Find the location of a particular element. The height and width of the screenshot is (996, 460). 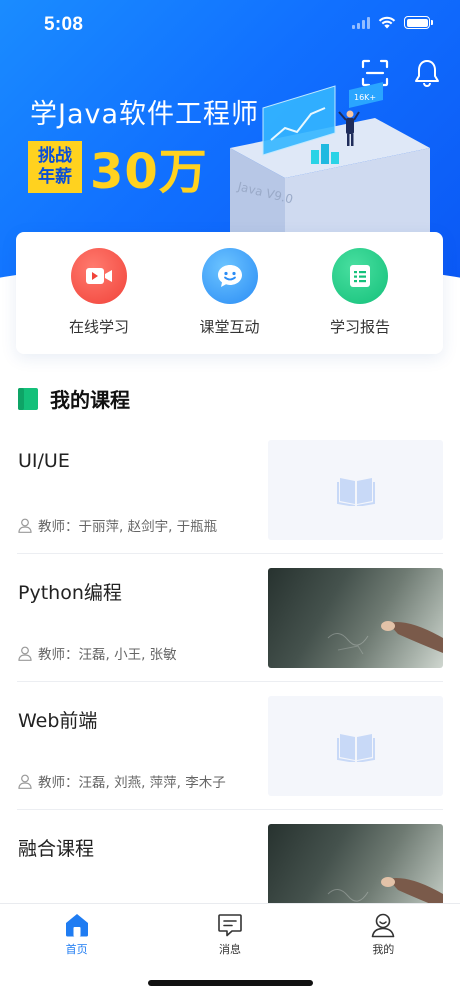

course-name: UI/UE is located at coordinates (44, 461).